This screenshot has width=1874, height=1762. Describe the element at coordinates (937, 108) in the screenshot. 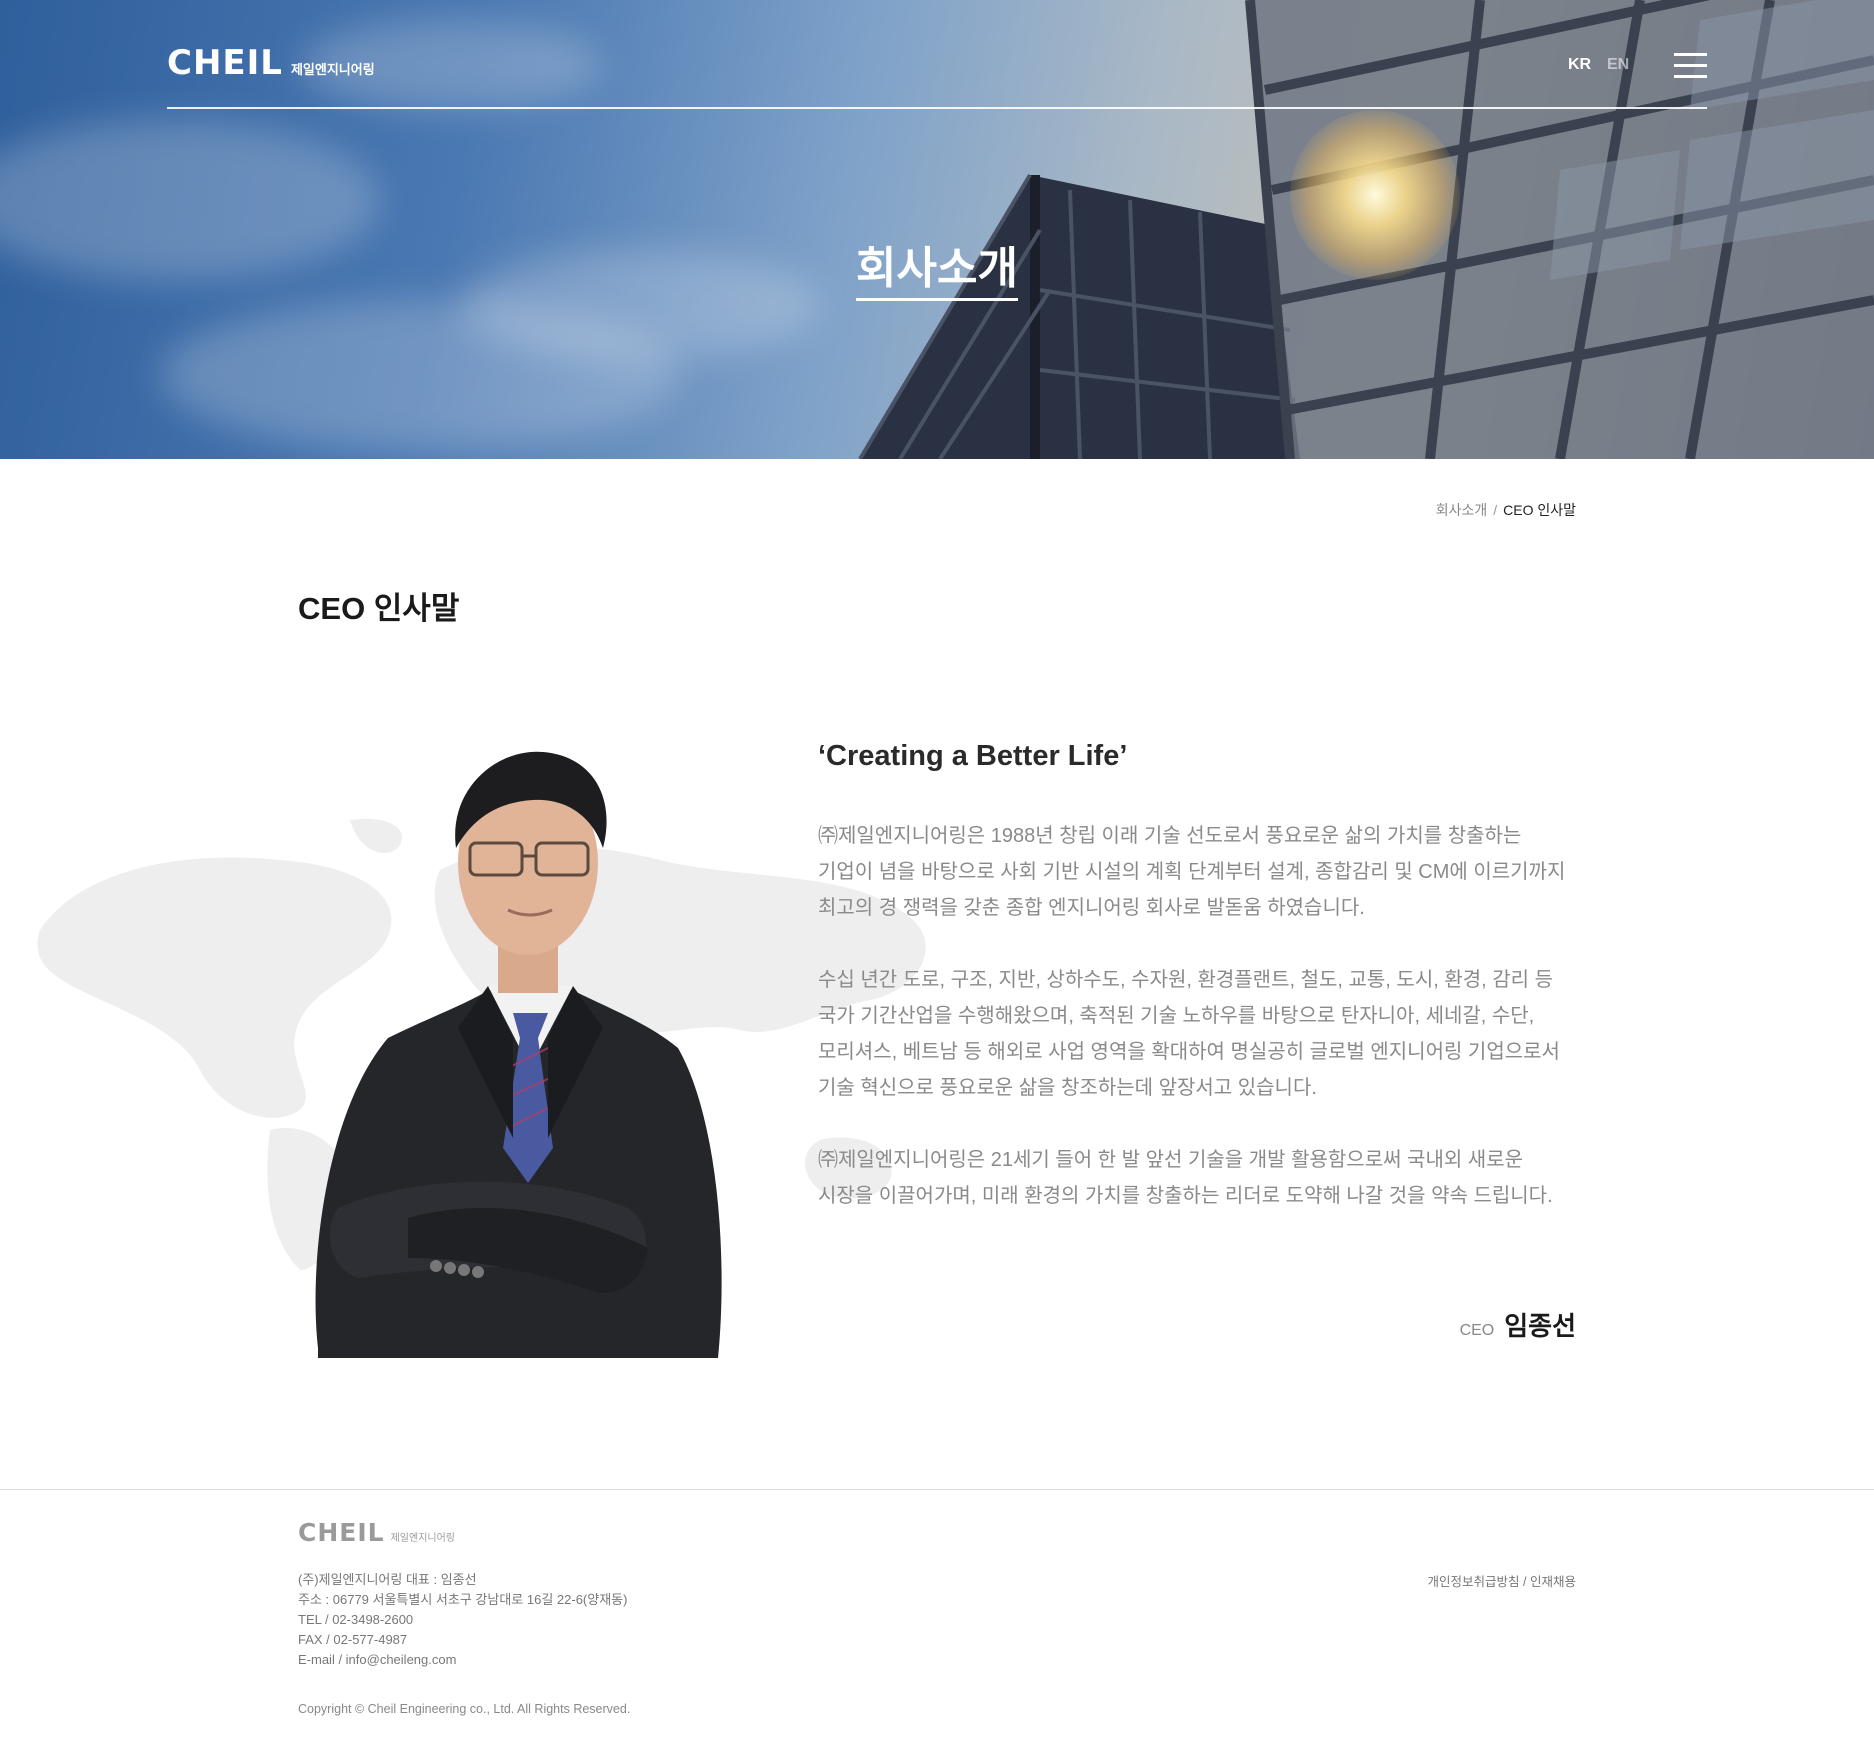

I see `header-divider` at that location.